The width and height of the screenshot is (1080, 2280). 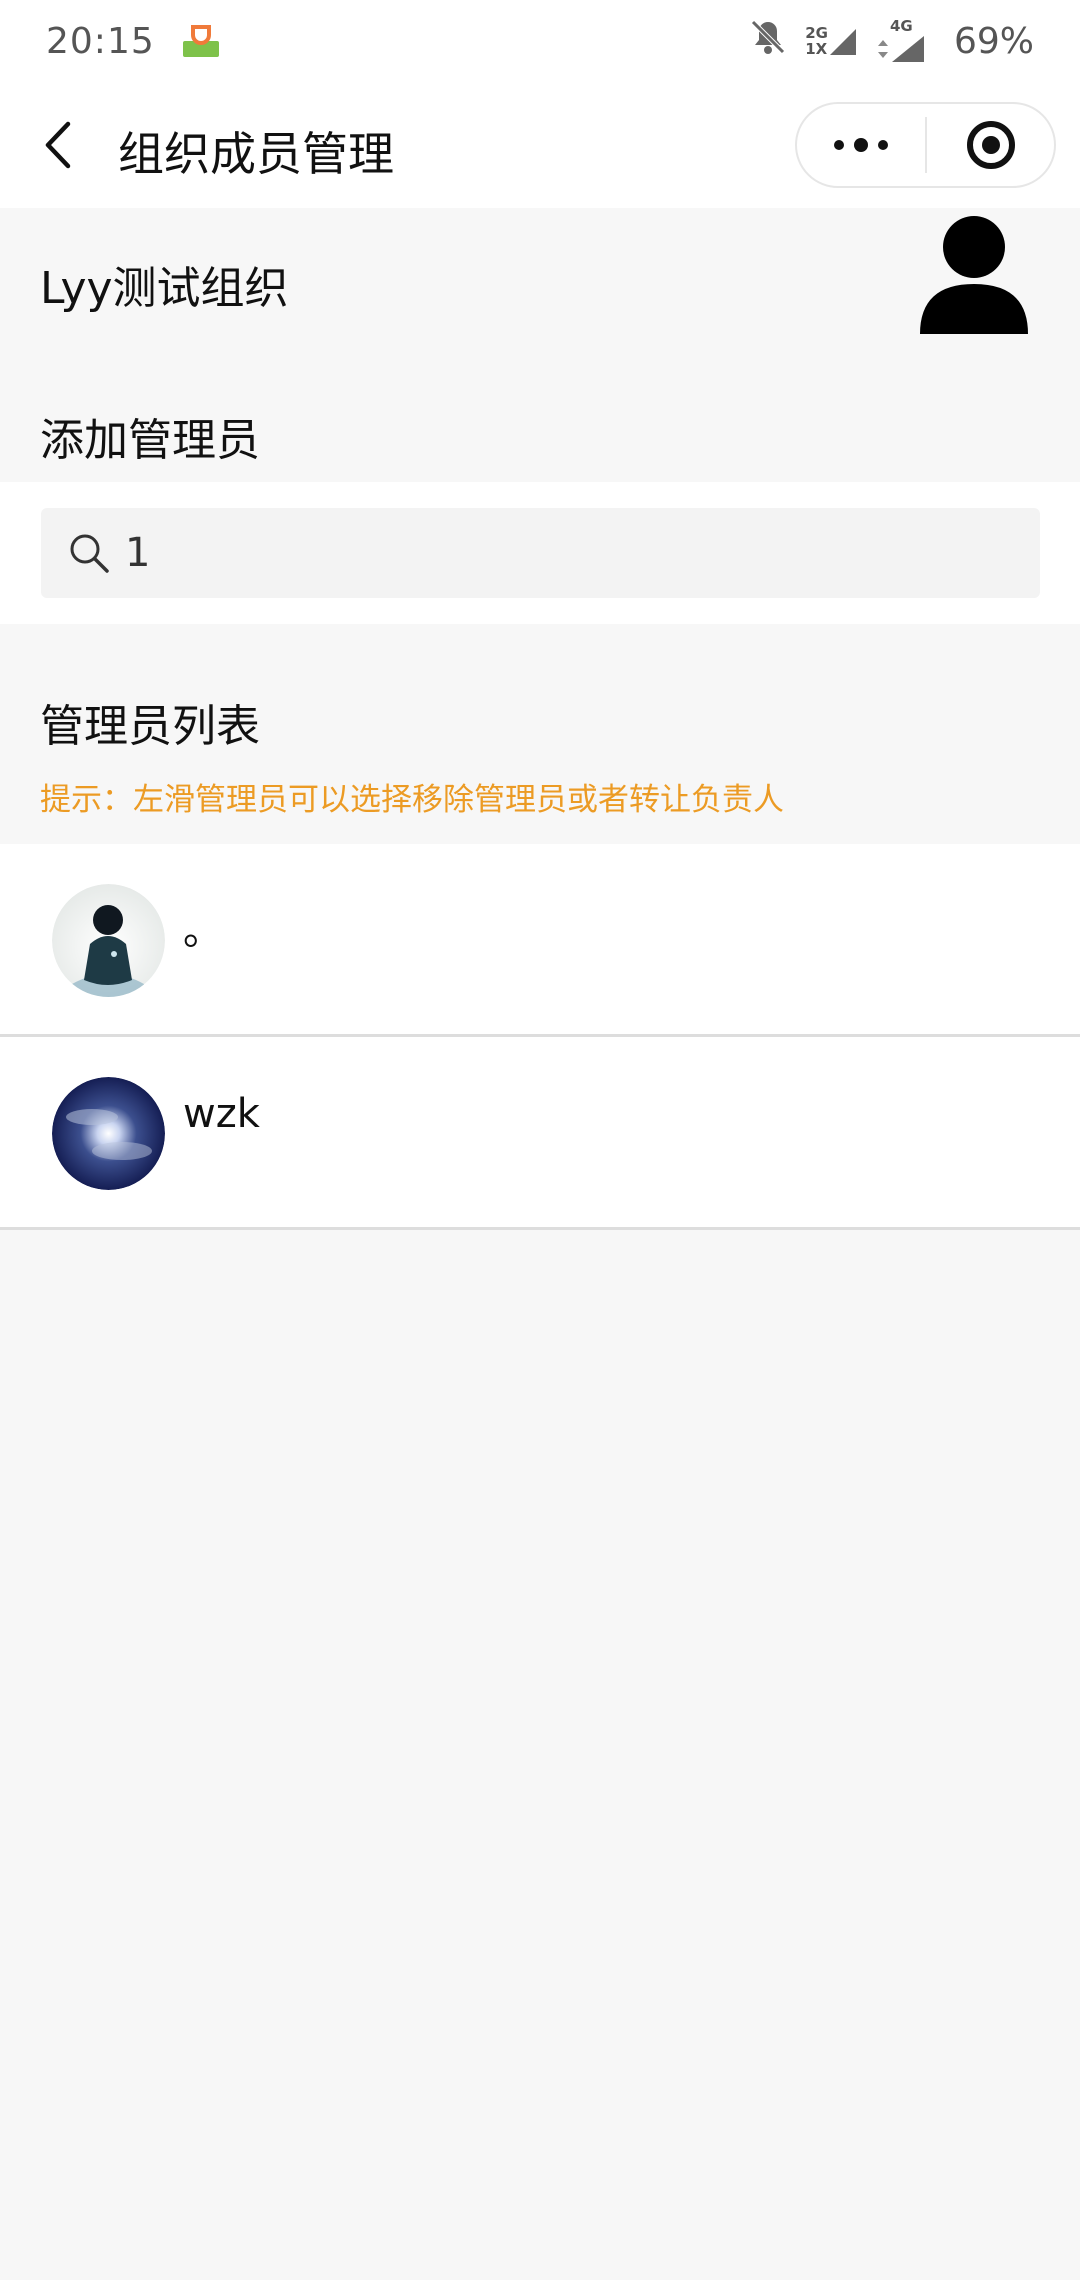 What do you see at coordinates (925, 145) in the screenshot?
I see `mini-program-capsule` at bounding box center [925, 145].